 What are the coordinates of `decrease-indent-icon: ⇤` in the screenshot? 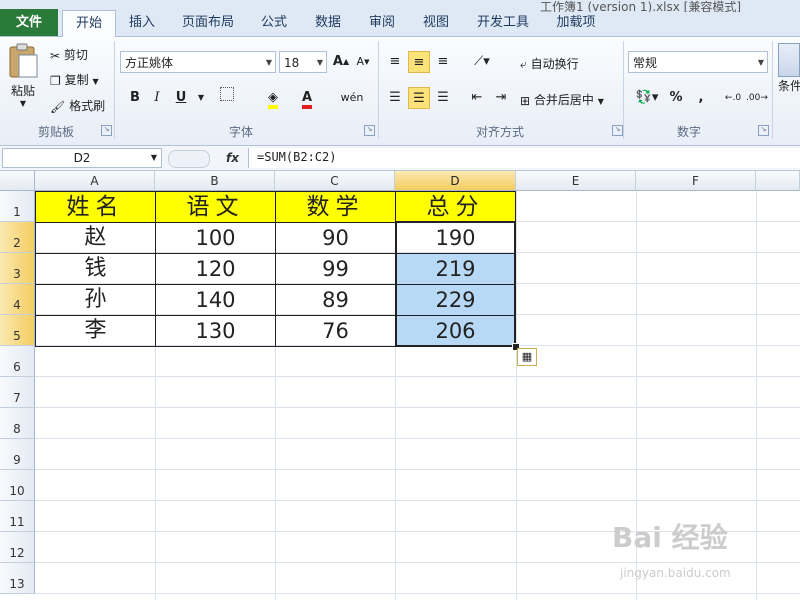 It's located at (477, 98).